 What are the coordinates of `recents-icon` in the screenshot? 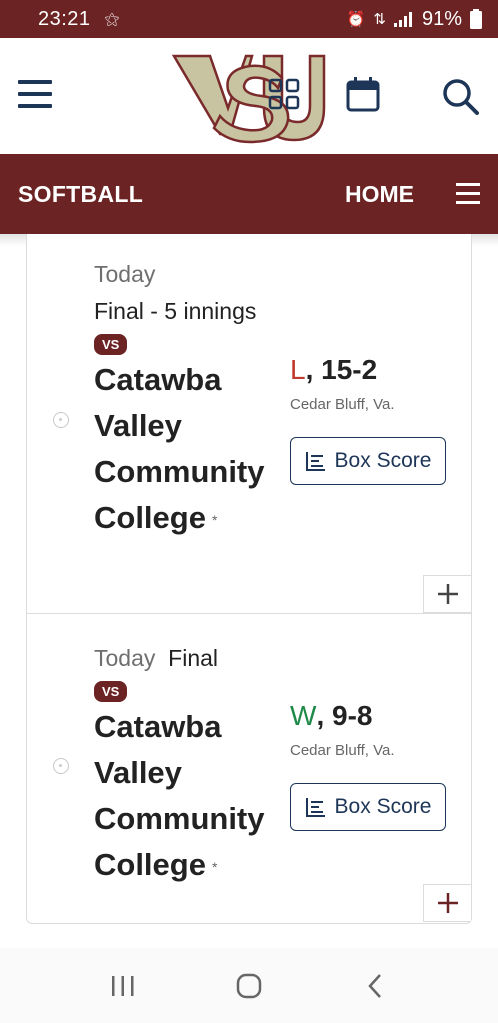 It's located at (123, 986).